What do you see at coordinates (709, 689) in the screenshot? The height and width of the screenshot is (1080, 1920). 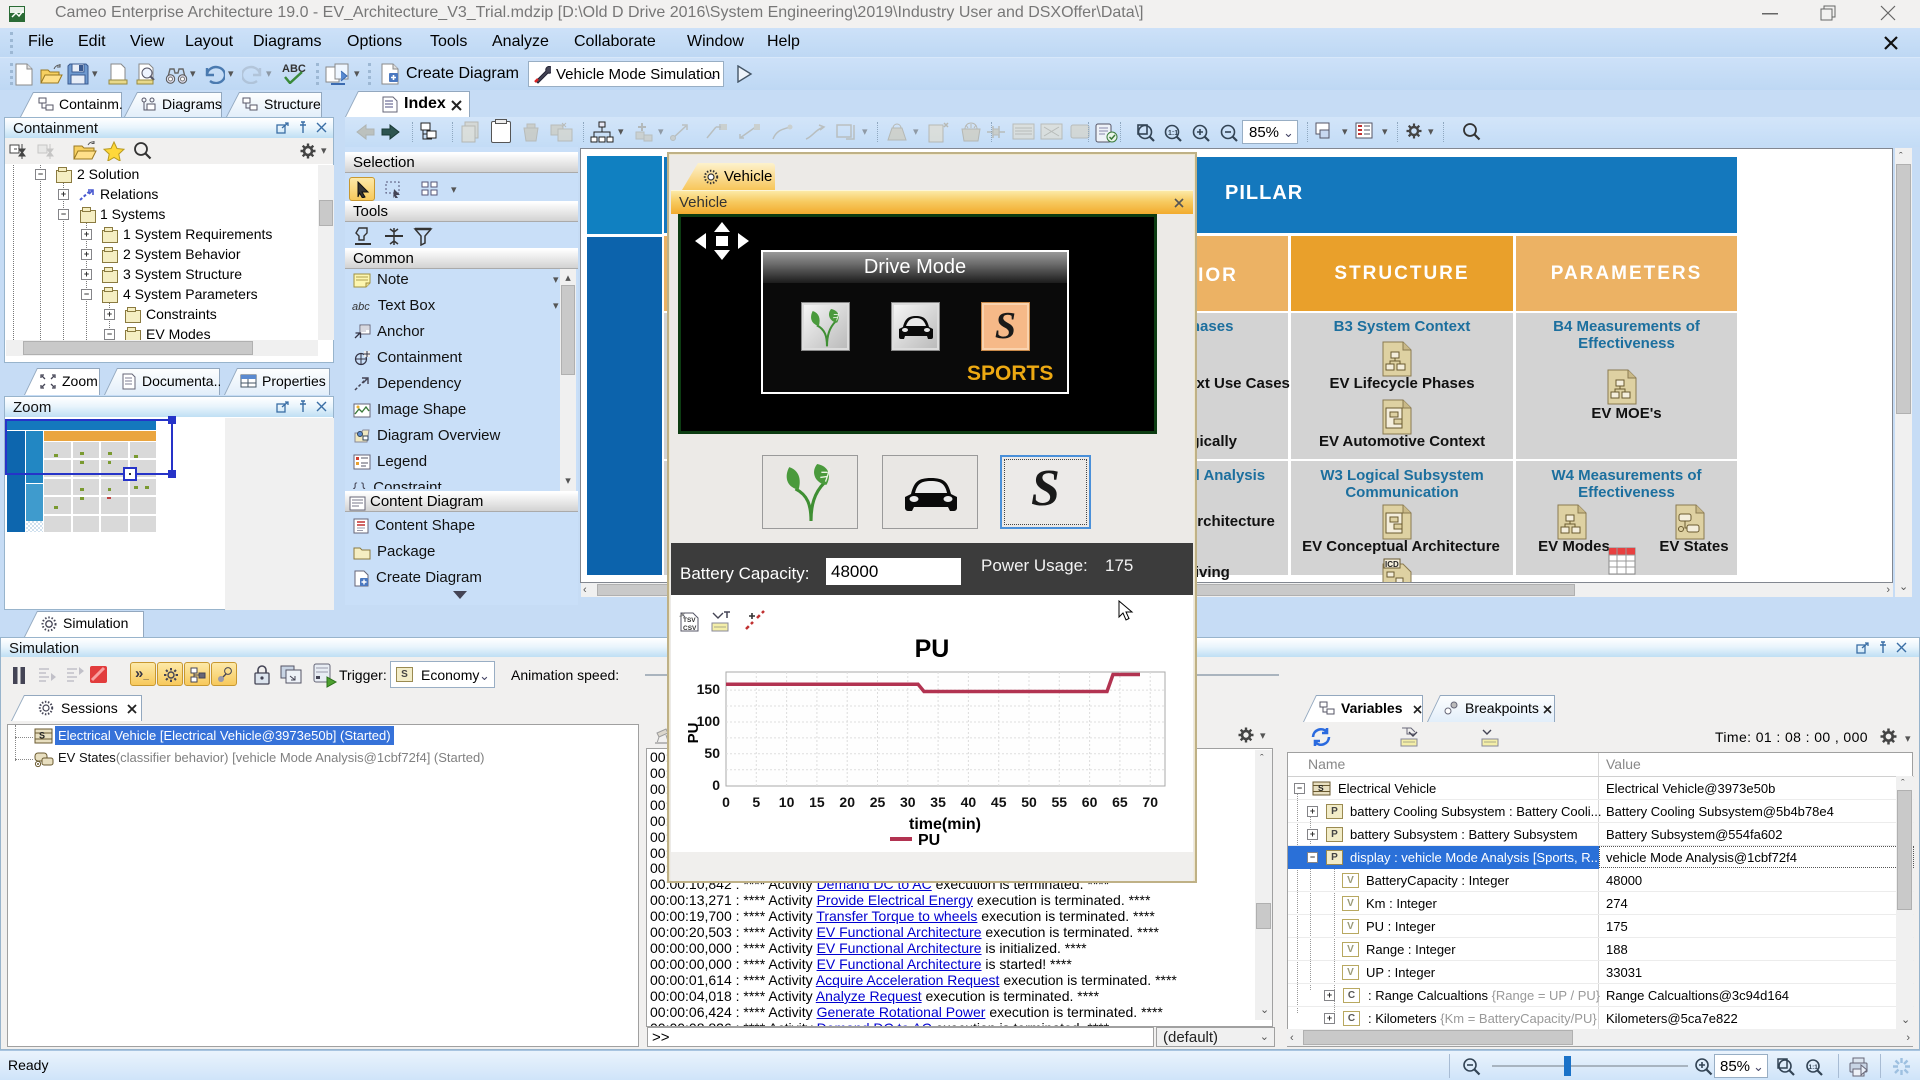 I see `svg-text: 150` at bounding box center [709, 689].